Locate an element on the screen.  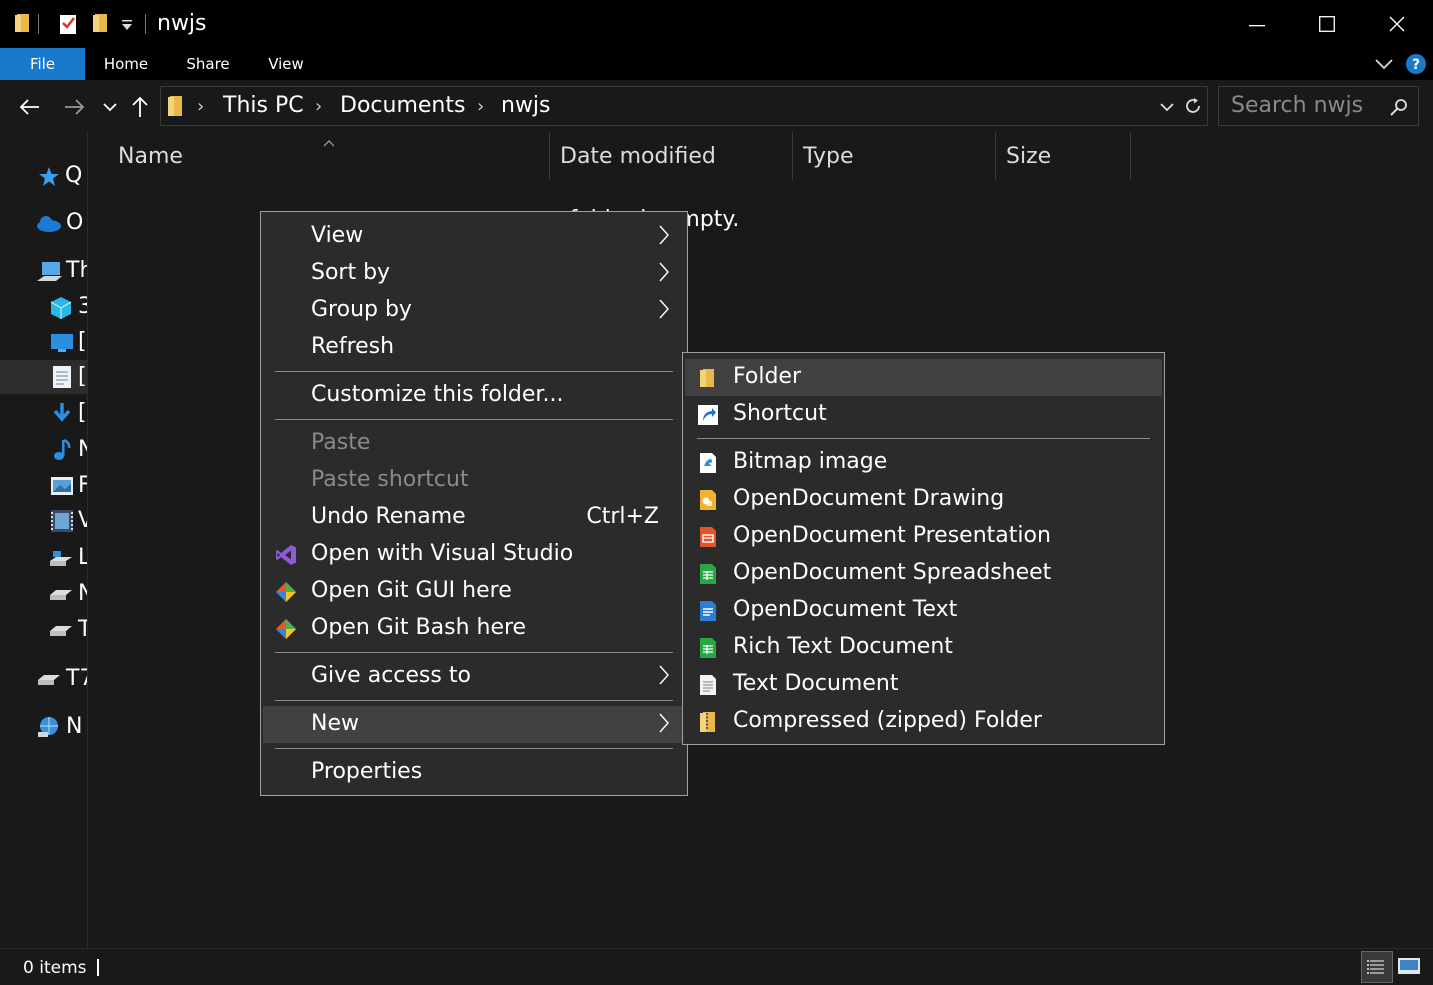
nav-item-3d-objects: 3 is located at coordinates (43, 308).